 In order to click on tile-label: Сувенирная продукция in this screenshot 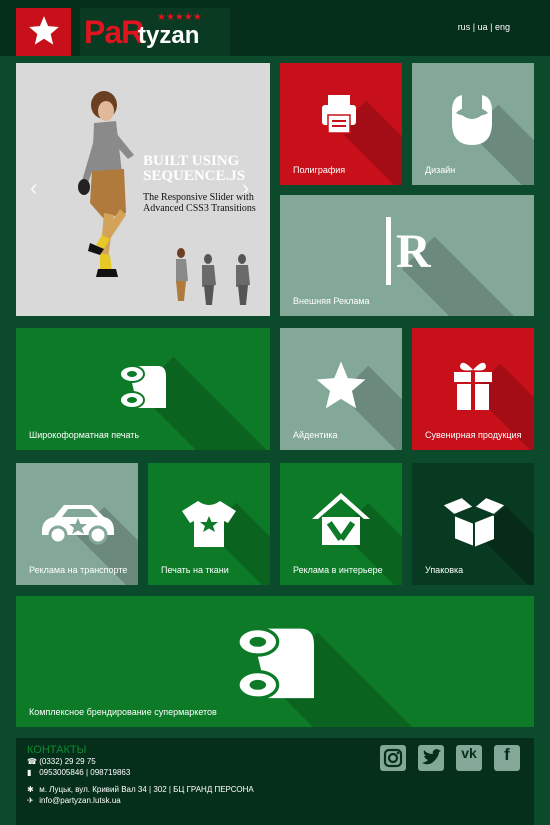, I will do `click(473, 435)`.